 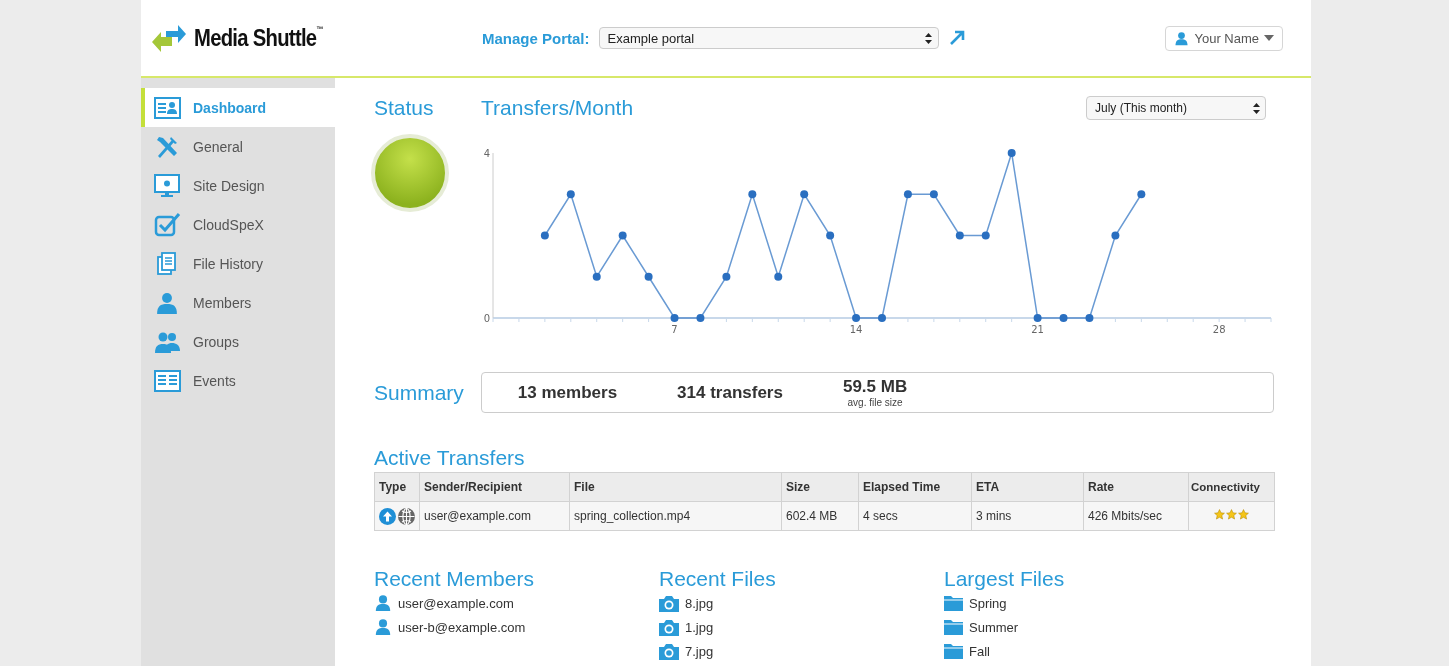 I want to click on portal-select: Example portal, so click(x=768, y=38).